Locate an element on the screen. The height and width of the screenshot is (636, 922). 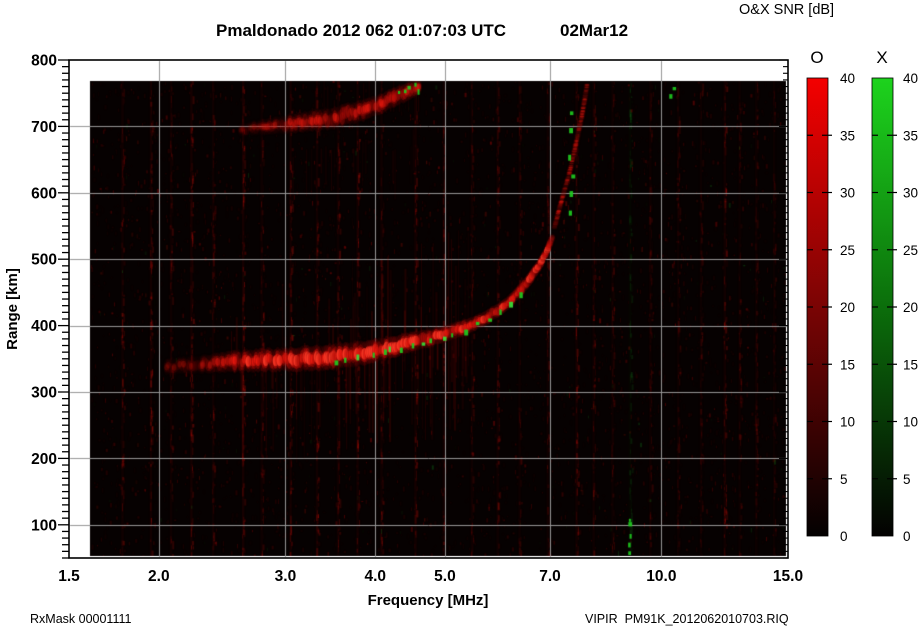
y-tick-label: 100 is located at coordinates (44, 525).